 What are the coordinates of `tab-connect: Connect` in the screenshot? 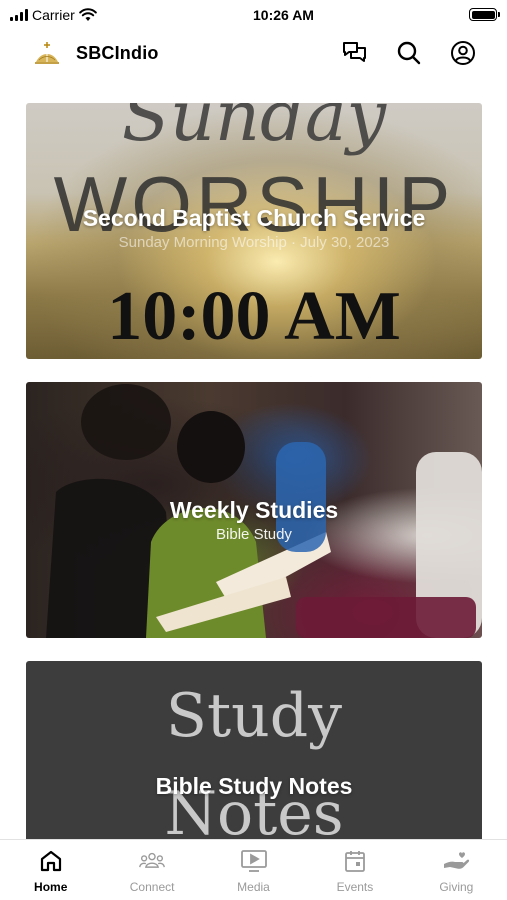 It's located at (151, 870).